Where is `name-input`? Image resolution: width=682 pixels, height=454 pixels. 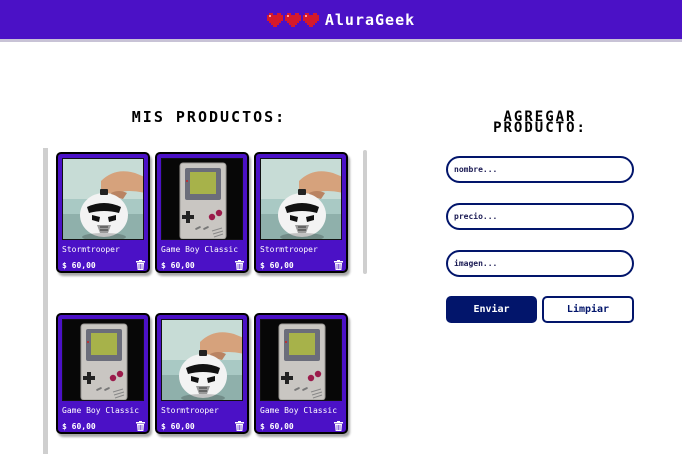 name-input is located at coordinates (540, 169).